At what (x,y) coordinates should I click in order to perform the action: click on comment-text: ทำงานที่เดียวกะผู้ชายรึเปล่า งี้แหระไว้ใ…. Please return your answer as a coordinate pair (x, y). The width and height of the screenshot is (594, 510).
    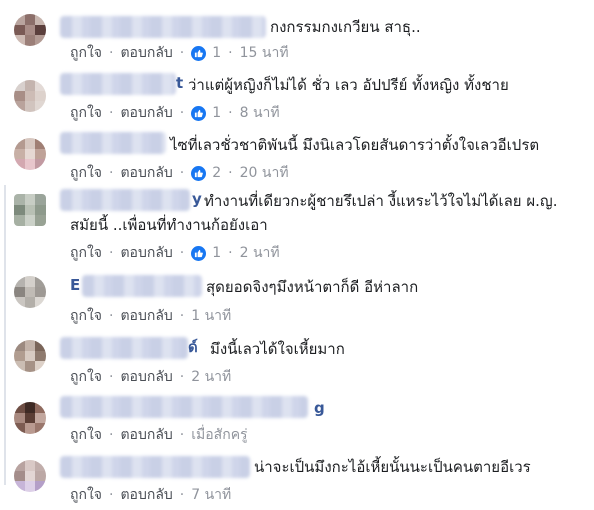
    Looking at the image, I should click on (381, 201).